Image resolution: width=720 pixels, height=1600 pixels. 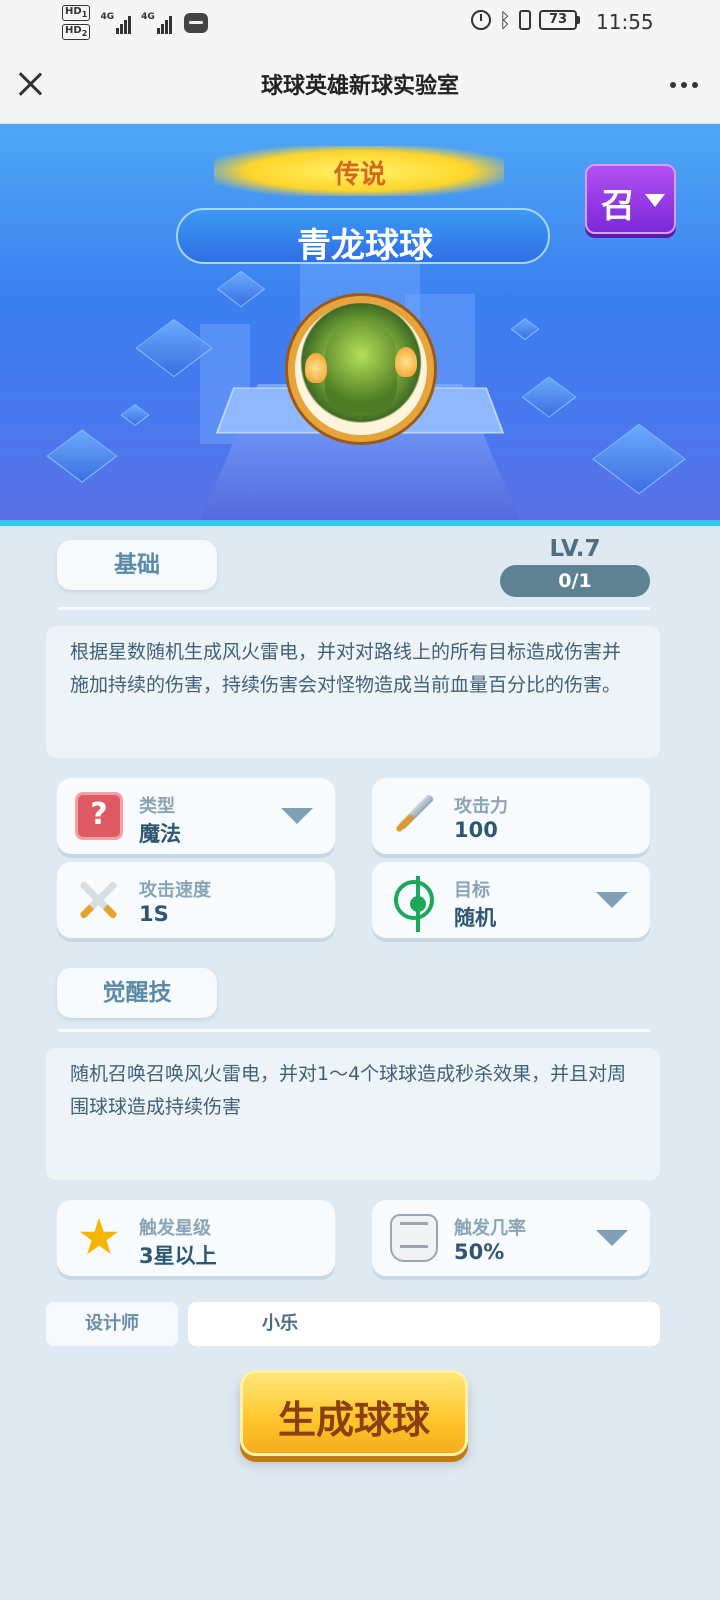 I want to click on battery-icon: 73, so click(x=559, y=20).